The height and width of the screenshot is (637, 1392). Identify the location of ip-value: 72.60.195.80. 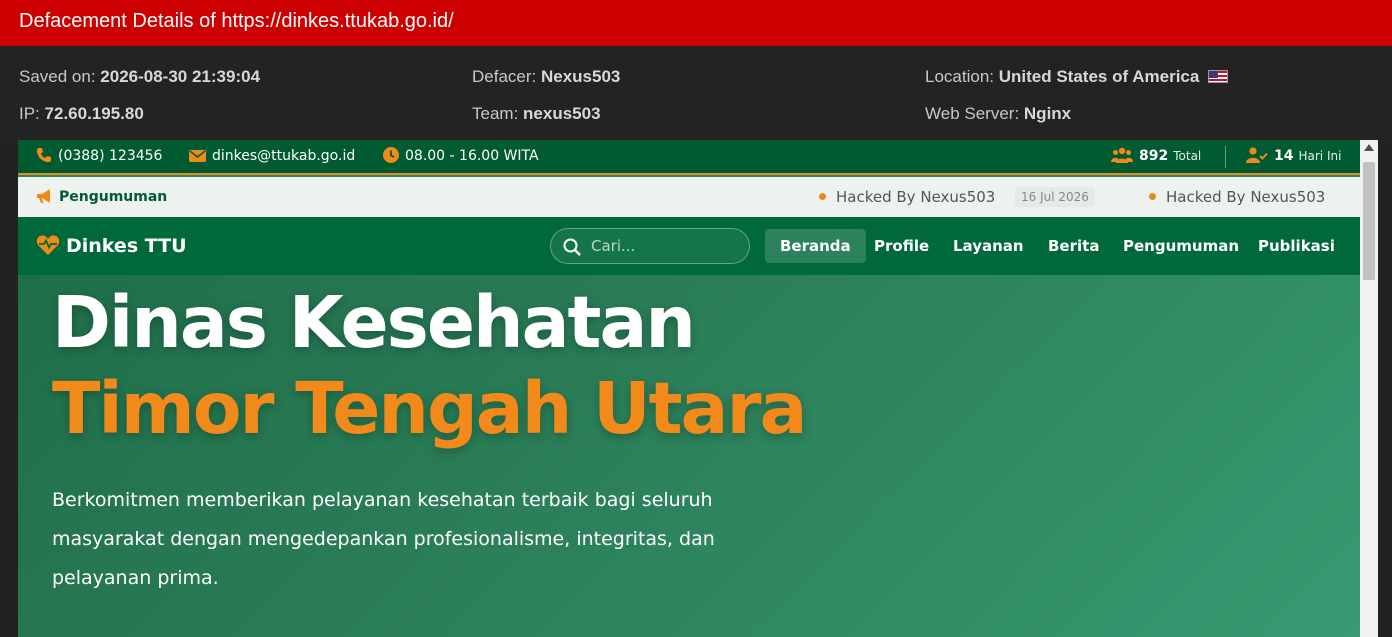
(94, 113).